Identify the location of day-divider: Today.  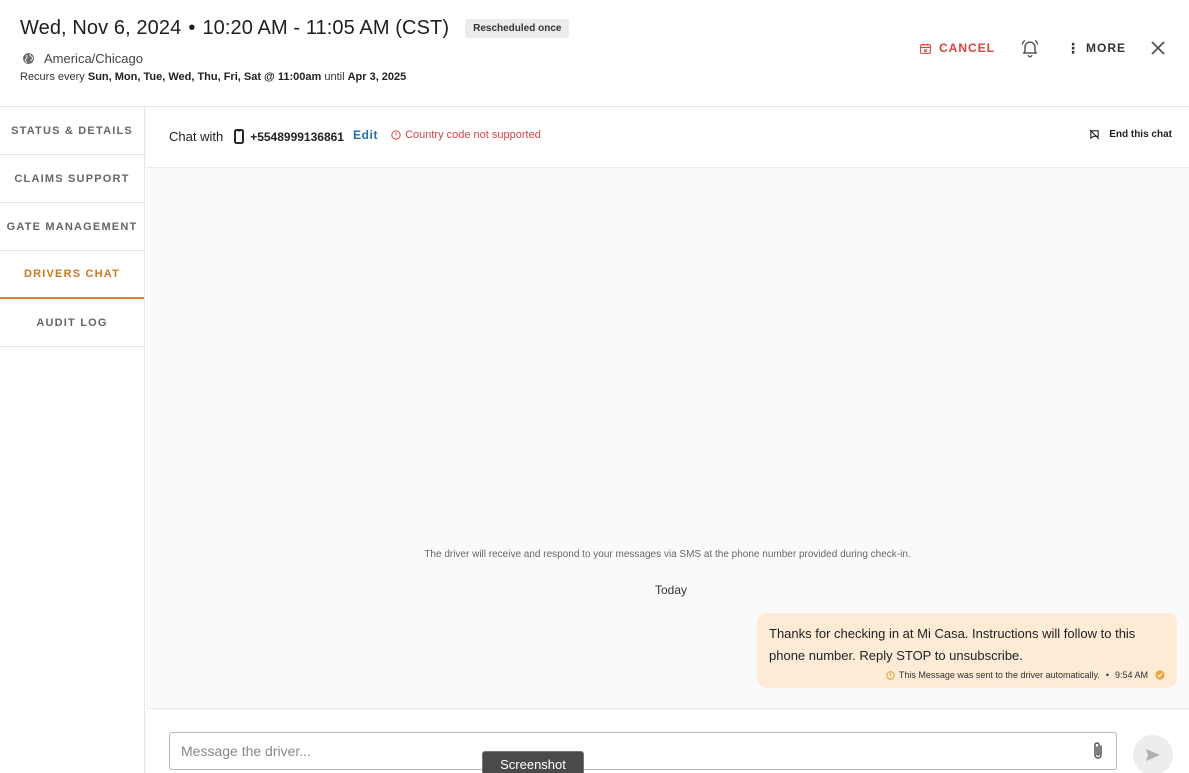
(671, 590).